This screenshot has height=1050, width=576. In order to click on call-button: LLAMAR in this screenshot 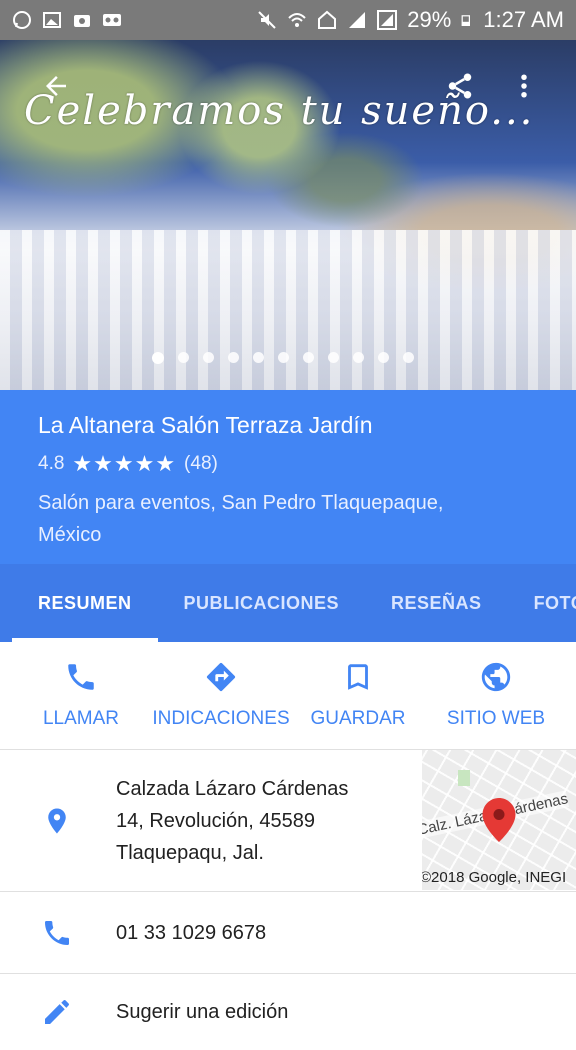, I will do `click(81, 695)`.